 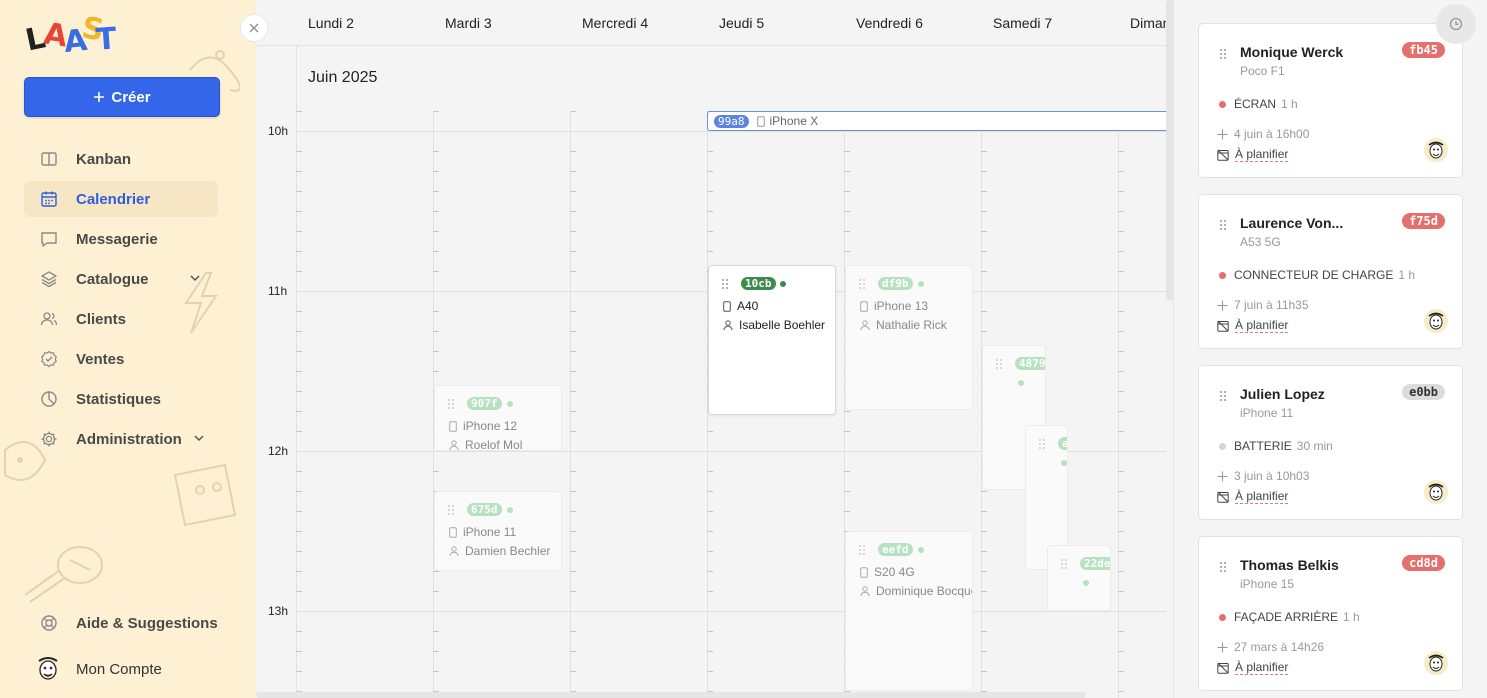 I want to click on avatar-icon, so click(x=48, y=668).